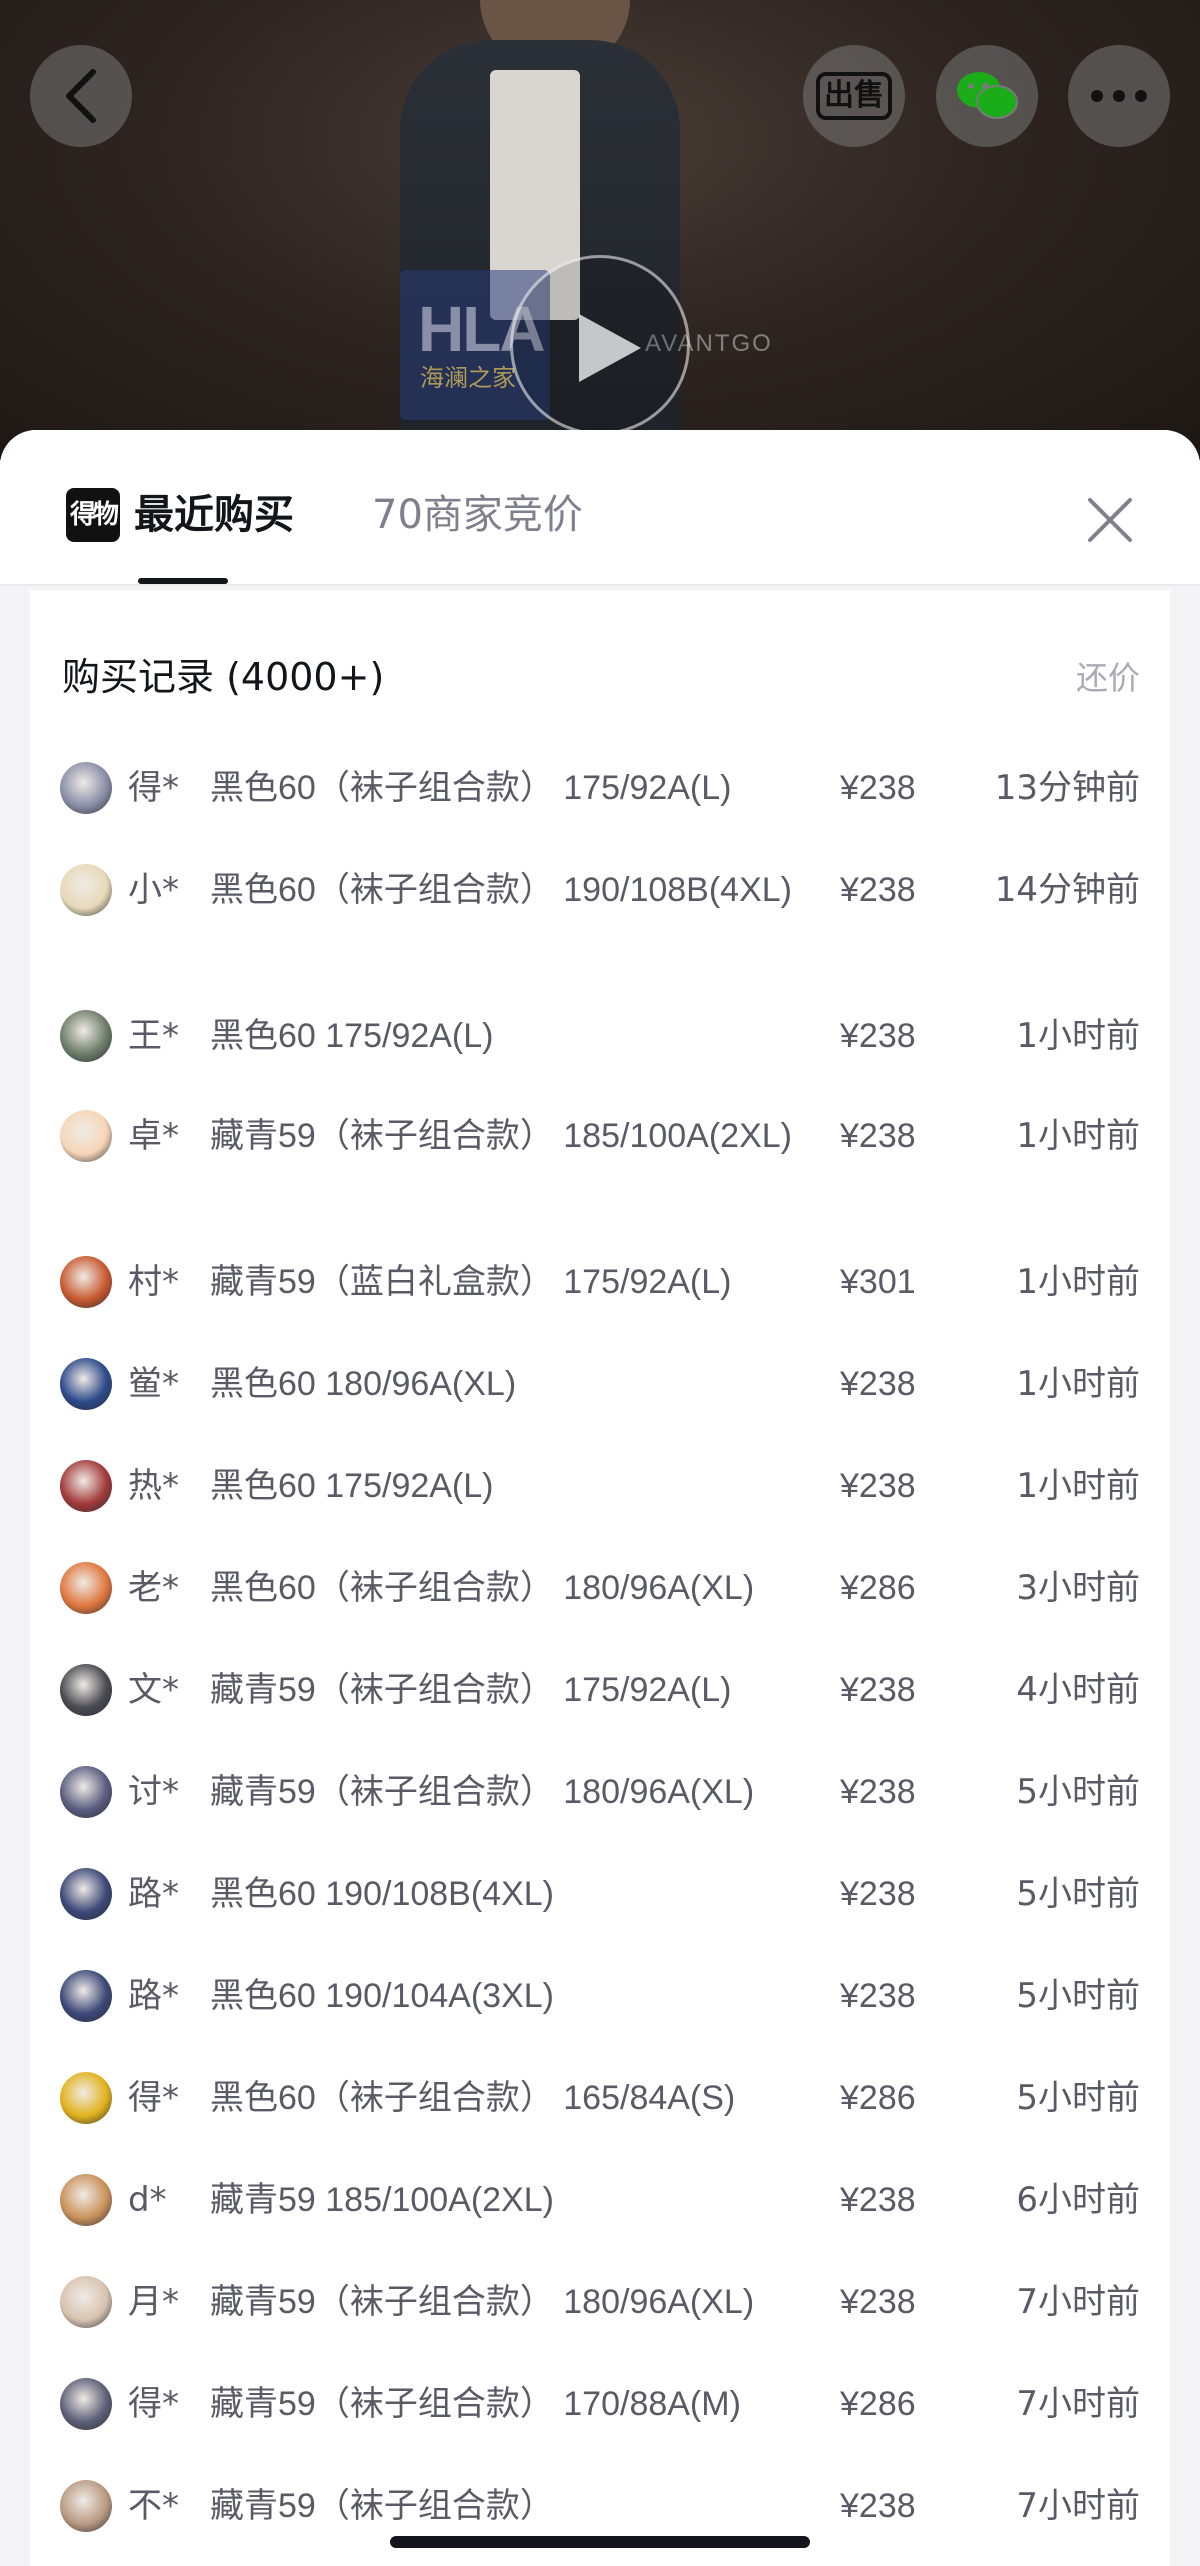 The image size is (1200, 2566). I want to click on play-button, so click(600, 345).